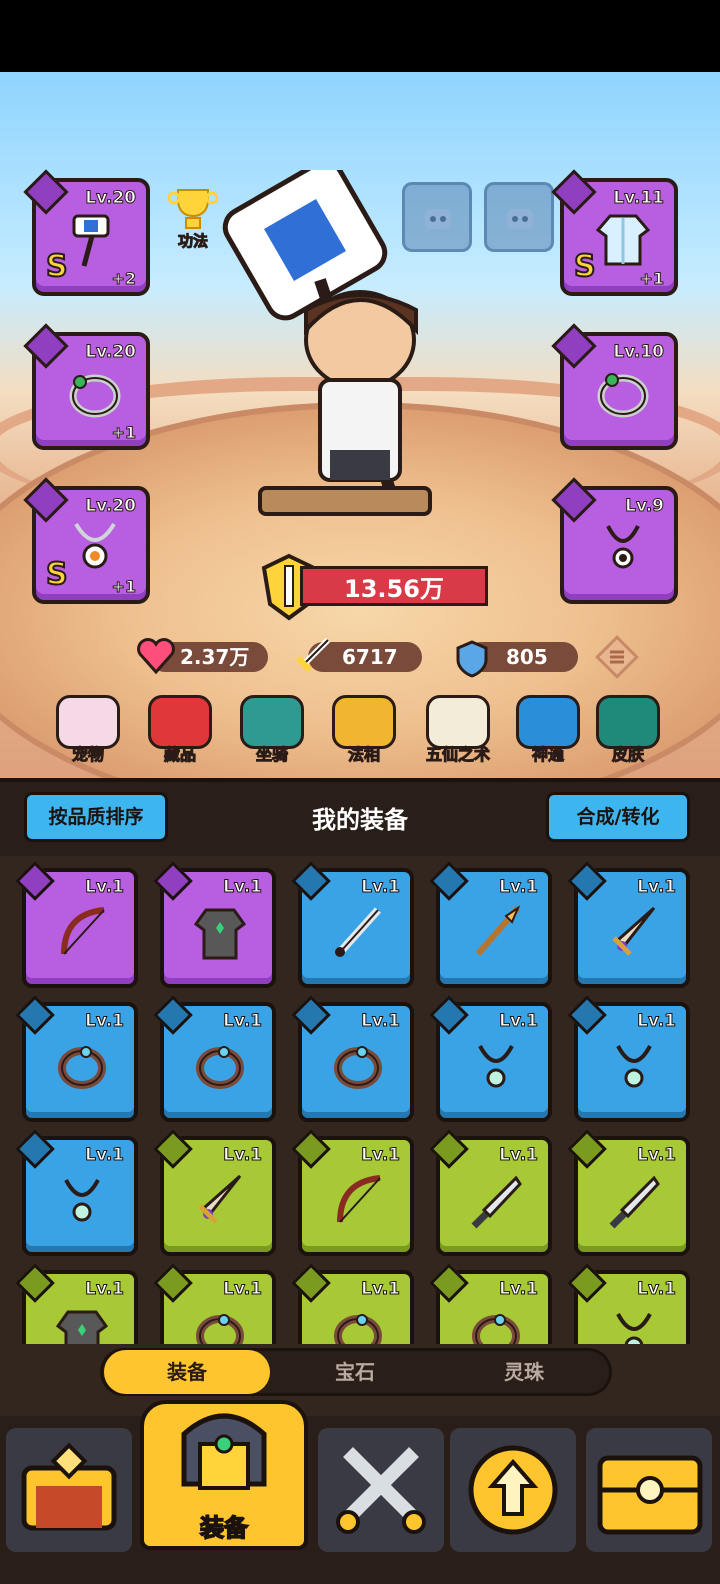 This screenshot has width=720, height=1584. I want to click on shield-icon, so click(472, 659).